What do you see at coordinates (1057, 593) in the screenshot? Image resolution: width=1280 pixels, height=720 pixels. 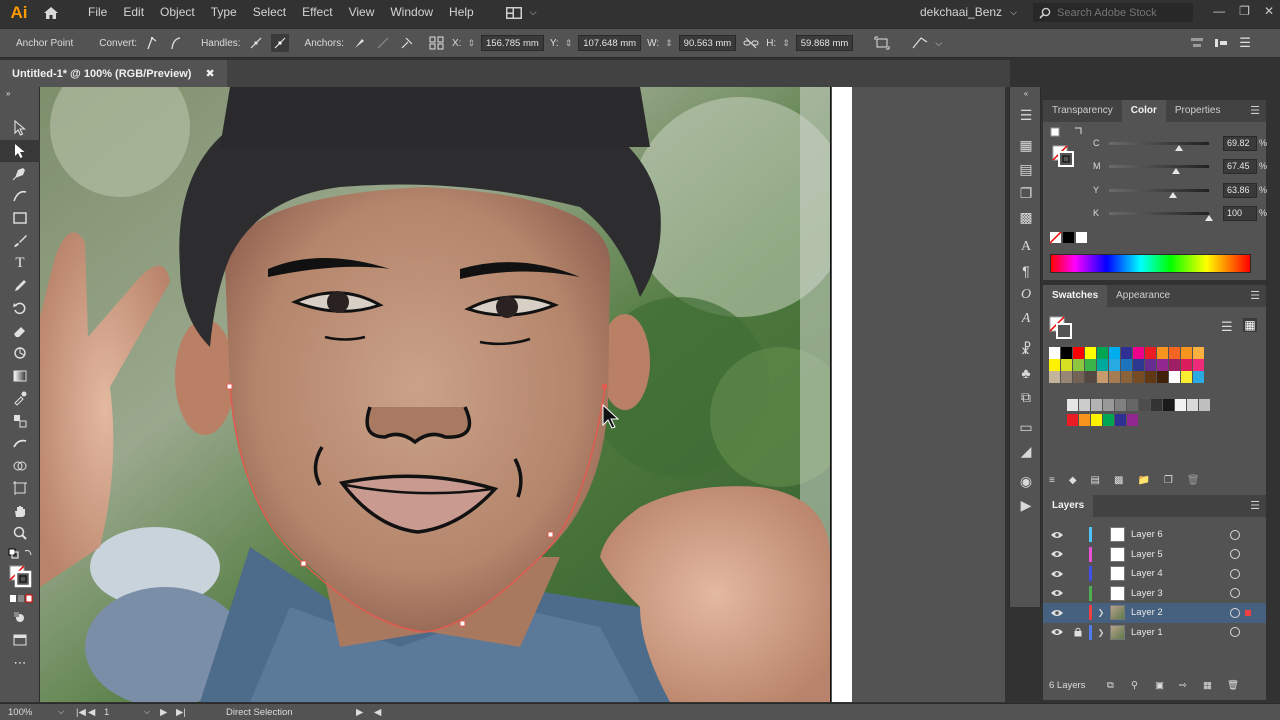 I see `visibility-eye-icon` at bounding box center [1057, 593].